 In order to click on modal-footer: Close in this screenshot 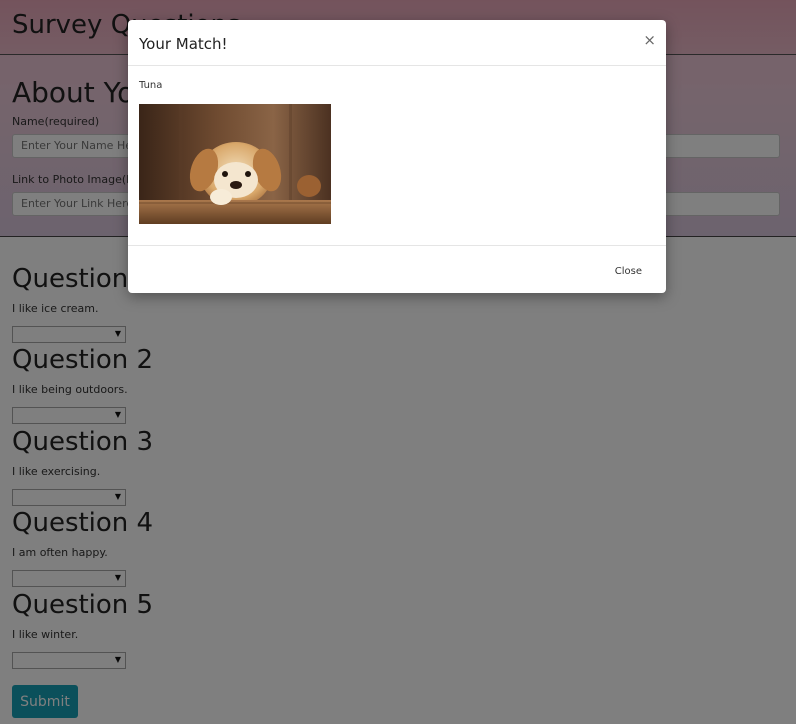, I will do `click(397, 269)`.